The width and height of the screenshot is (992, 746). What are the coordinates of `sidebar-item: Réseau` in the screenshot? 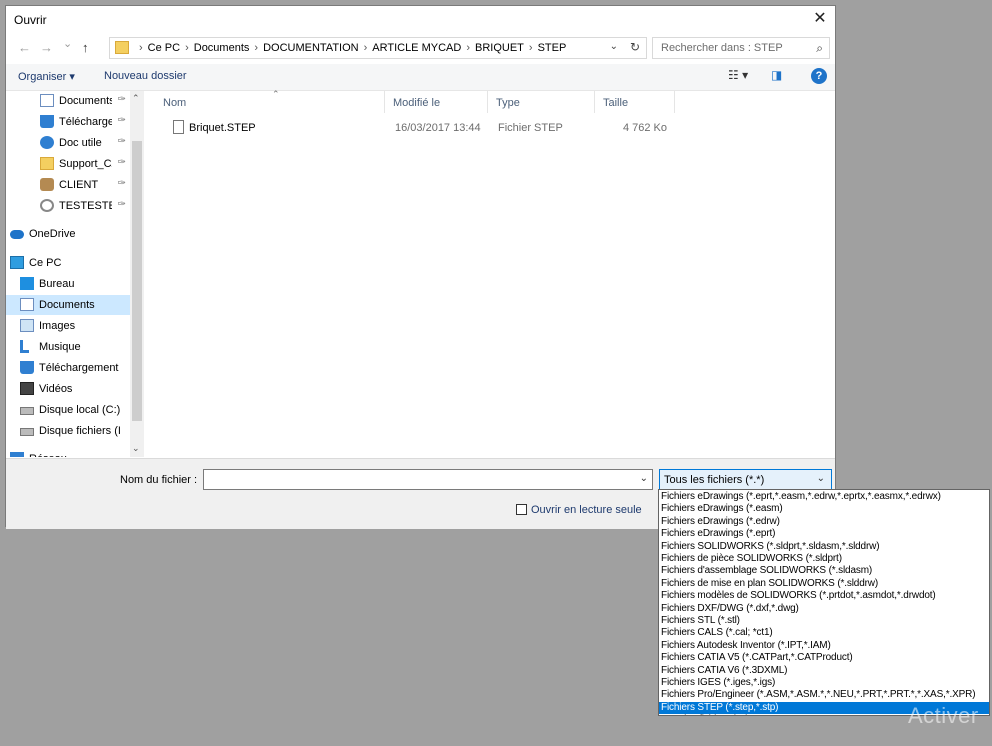 It's located at (68, 453).